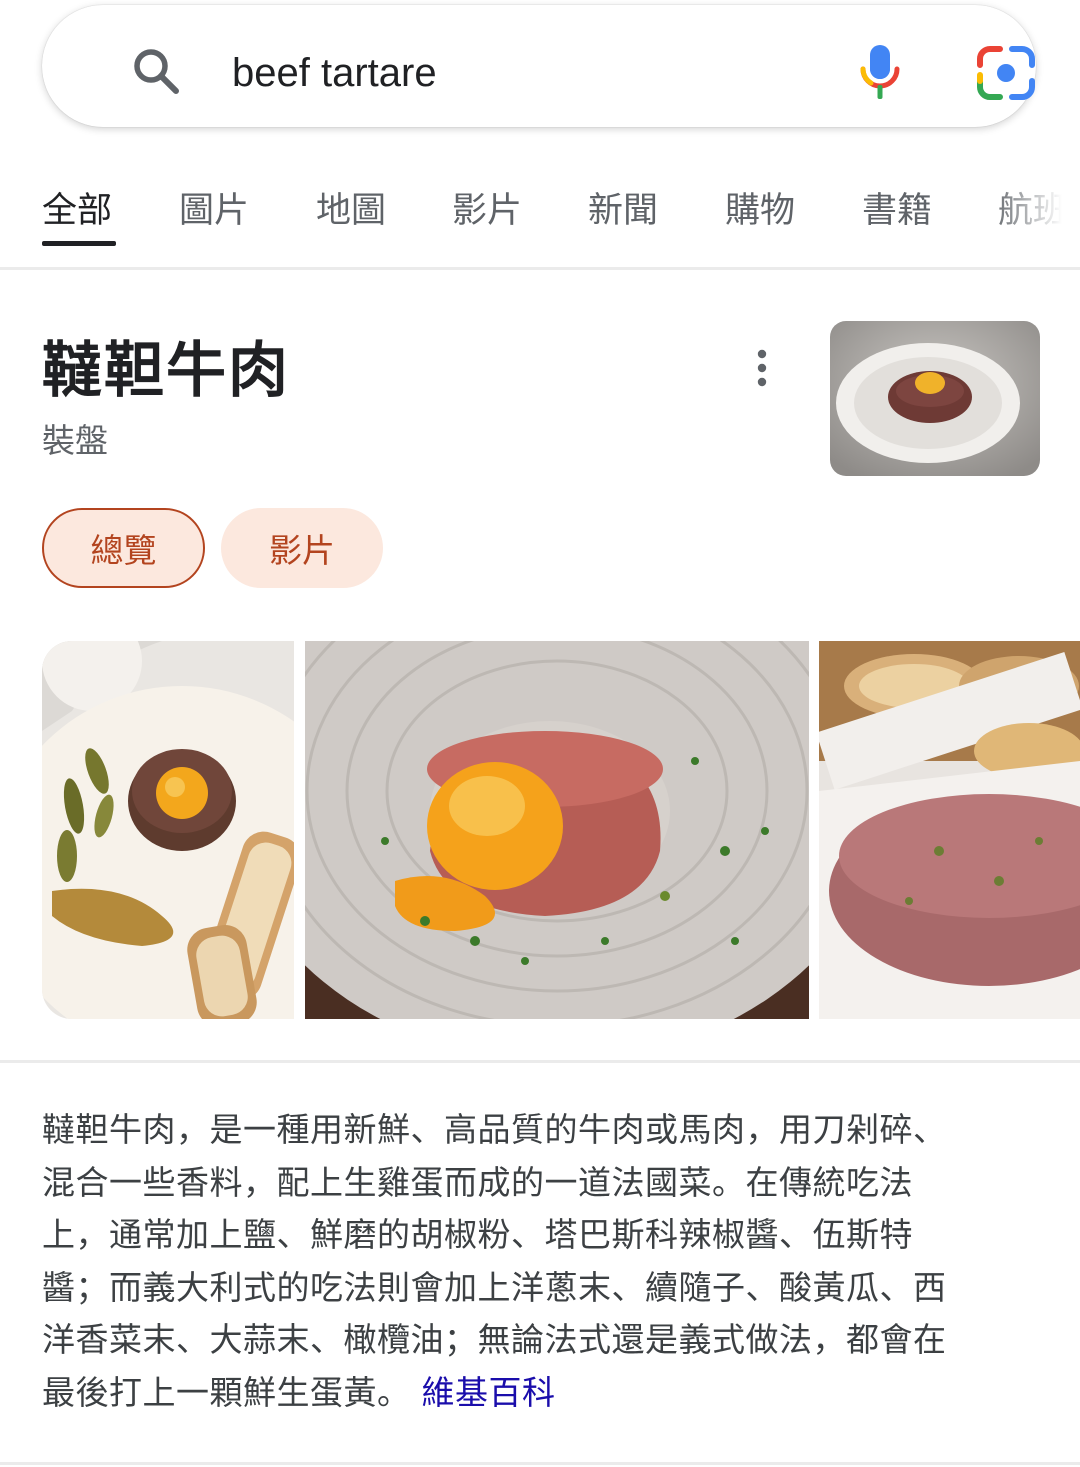 The image size is (1080, 1467). I want to click on chip-videos: 影片, so click(302, 548).